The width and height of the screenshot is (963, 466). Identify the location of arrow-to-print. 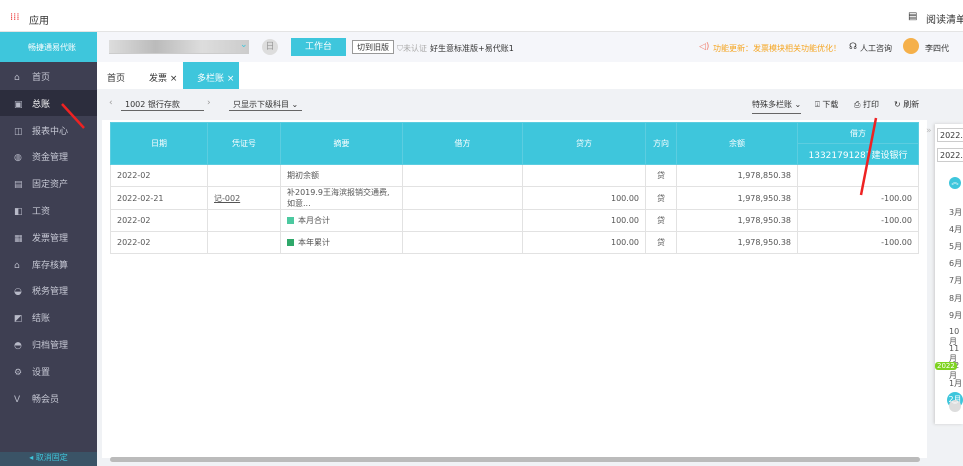
(868, 156).